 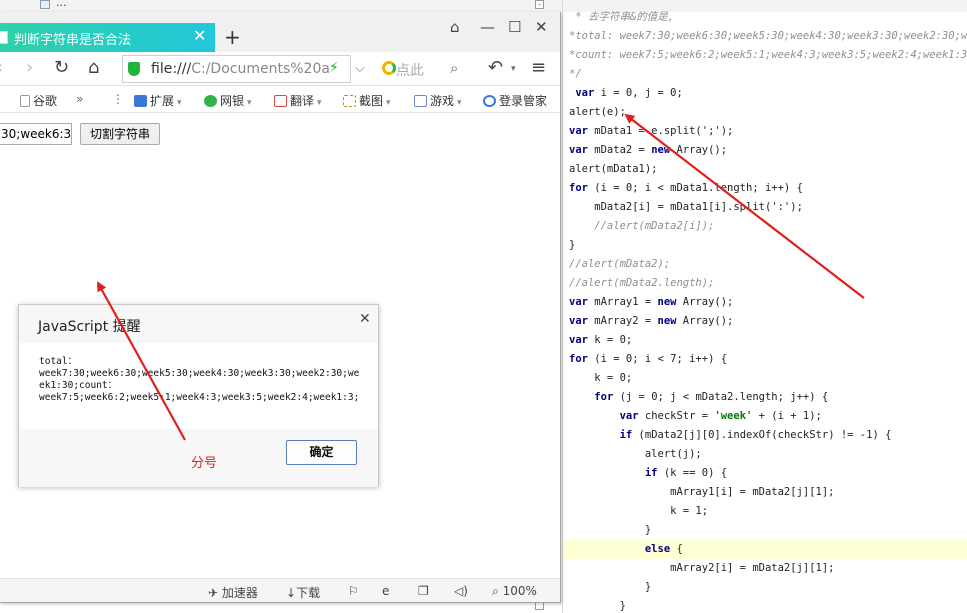 What do you see at coordinates (514, 591) in the screenshot?
I see `zoom-control: ⌕ 100%` at bounding box center [514, 591].